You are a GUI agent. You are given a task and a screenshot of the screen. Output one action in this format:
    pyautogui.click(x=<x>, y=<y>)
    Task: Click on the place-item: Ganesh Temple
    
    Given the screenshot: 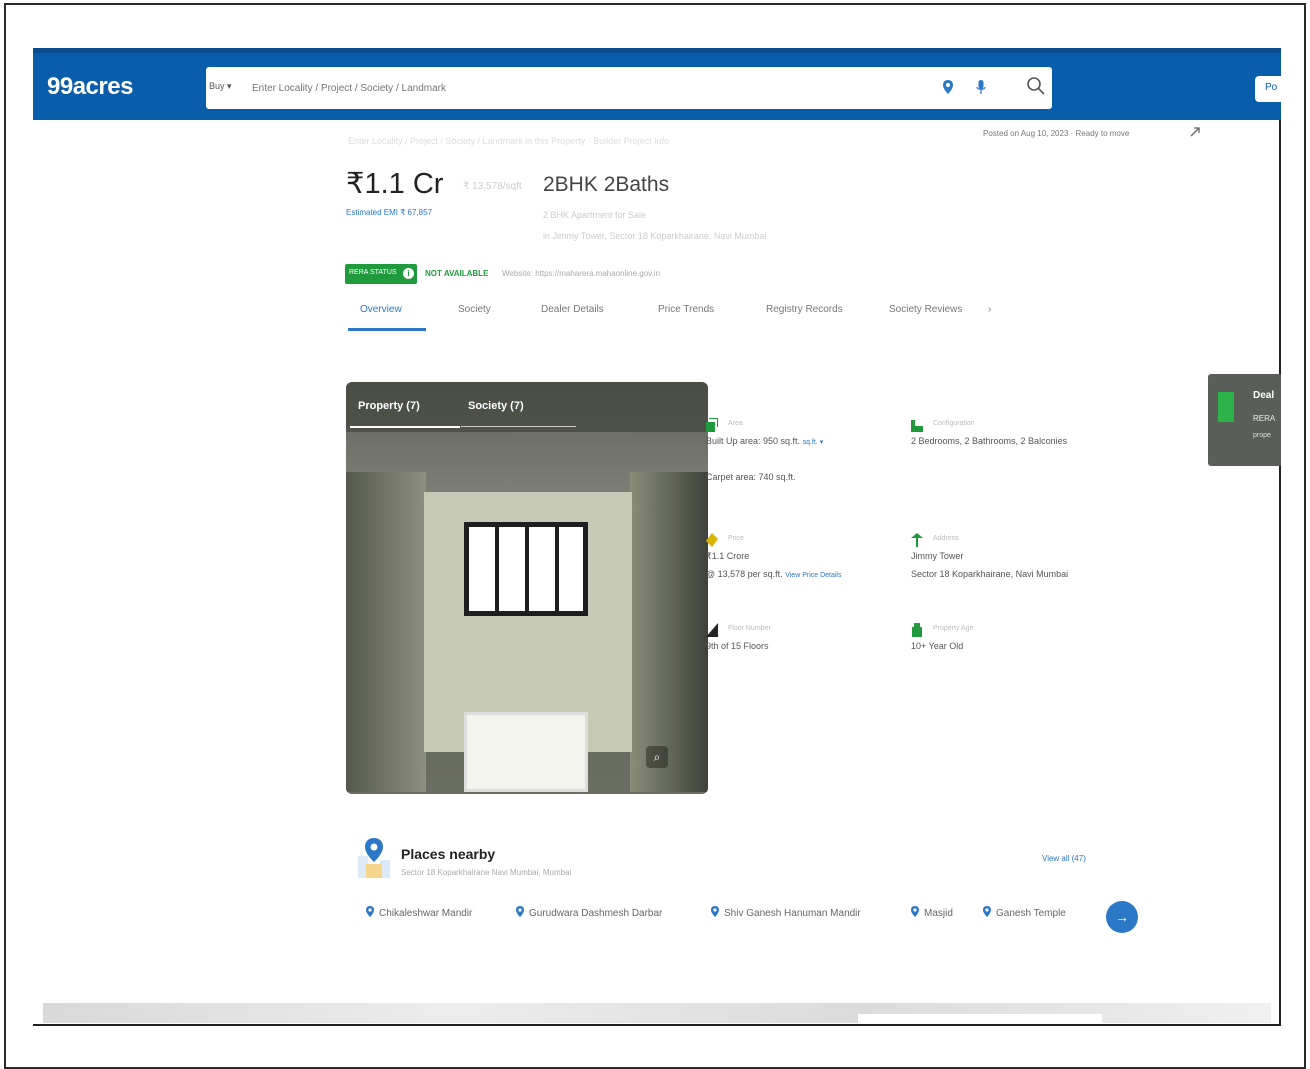 What is the action you would take?
    pyautogui.click(x=1024, y=912)
    